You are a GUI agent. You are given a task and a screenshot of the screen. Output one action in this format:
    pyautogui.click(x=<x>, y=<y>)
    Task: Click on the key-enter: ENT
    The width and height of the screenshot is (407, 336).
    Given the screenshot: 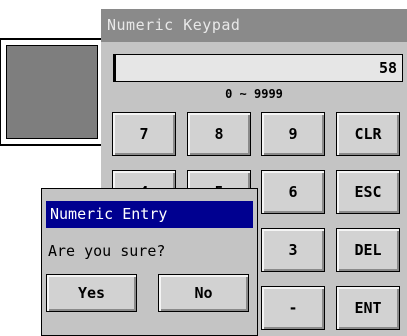 What is the action you would take?
    pyautogui.click(x=368, y=308)
    